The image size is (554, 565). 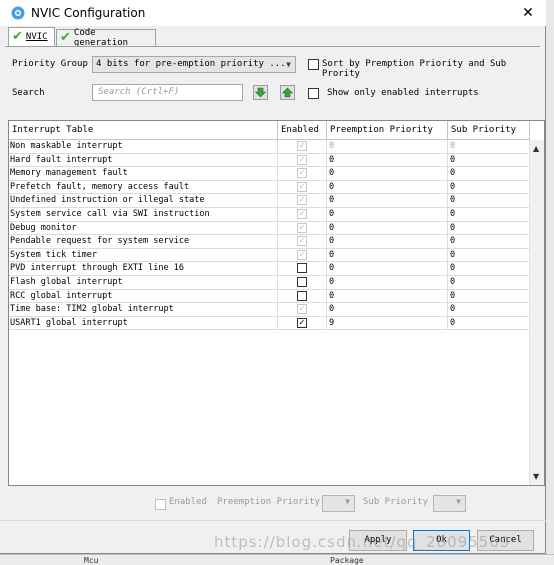 I want to click on tab-divider, so click(x=272, y=46).